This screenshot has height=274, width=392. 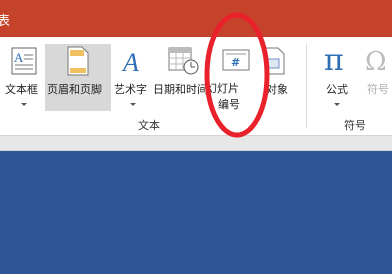 What do you see at coordinates (180, 89) in the screenshot?
I see `date-time-label: 日期和时间` at bounding box center [180, 89].